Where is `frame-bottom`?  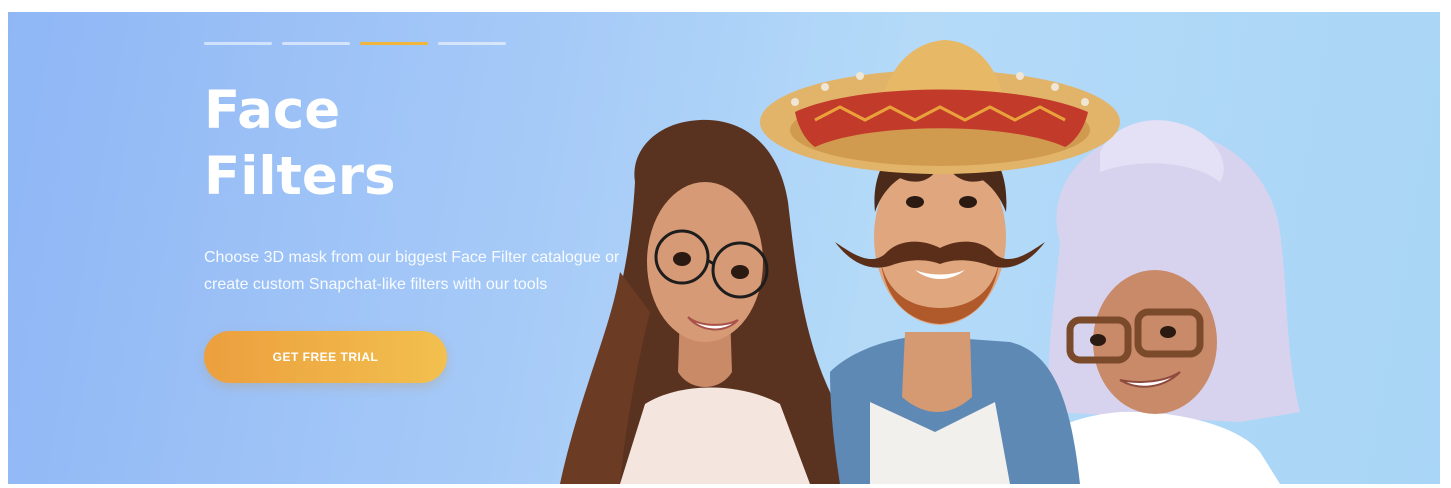 frame-bottom is located at coordinates (725, 486).